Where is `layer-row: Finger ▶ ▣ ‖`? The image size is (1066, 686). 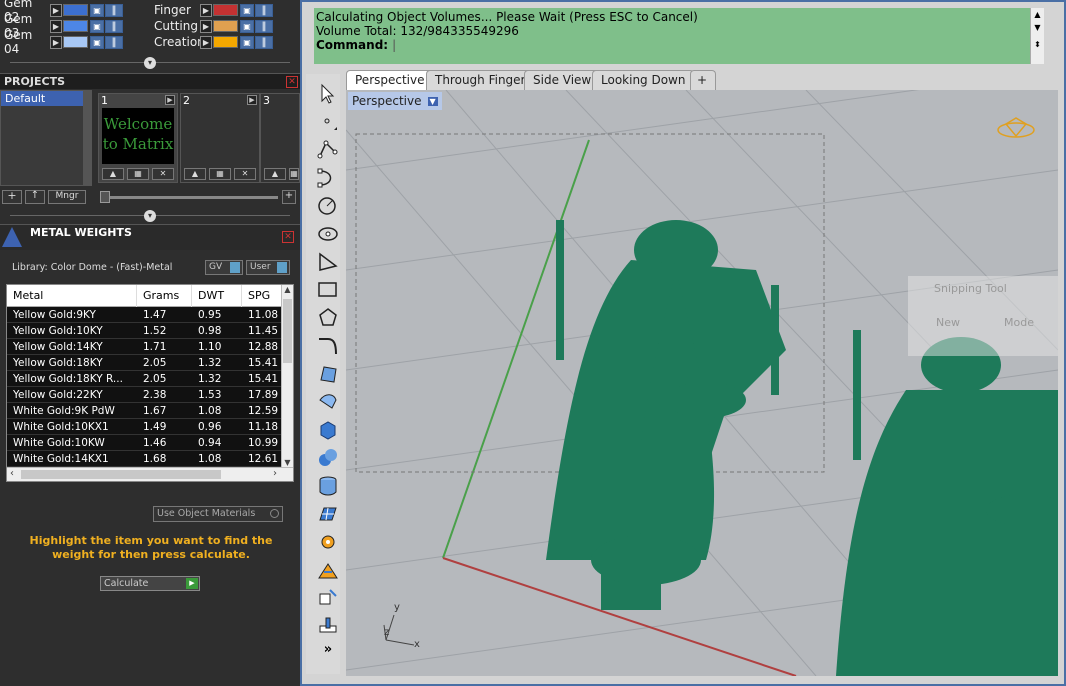
layer-row: Finger ▶ ▣ ‖ is located at coordinates (211, 10).